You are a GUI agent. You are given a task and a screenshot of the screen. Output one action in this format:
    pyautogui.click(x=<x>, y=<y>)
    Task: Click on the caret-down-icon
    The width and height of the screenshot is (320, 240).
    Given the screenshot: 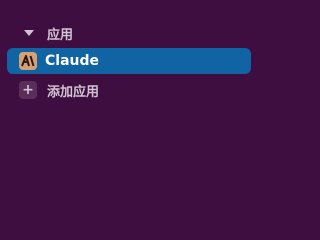 What is the action you would take?
    pyautogui.click(x=29, y=33)
    